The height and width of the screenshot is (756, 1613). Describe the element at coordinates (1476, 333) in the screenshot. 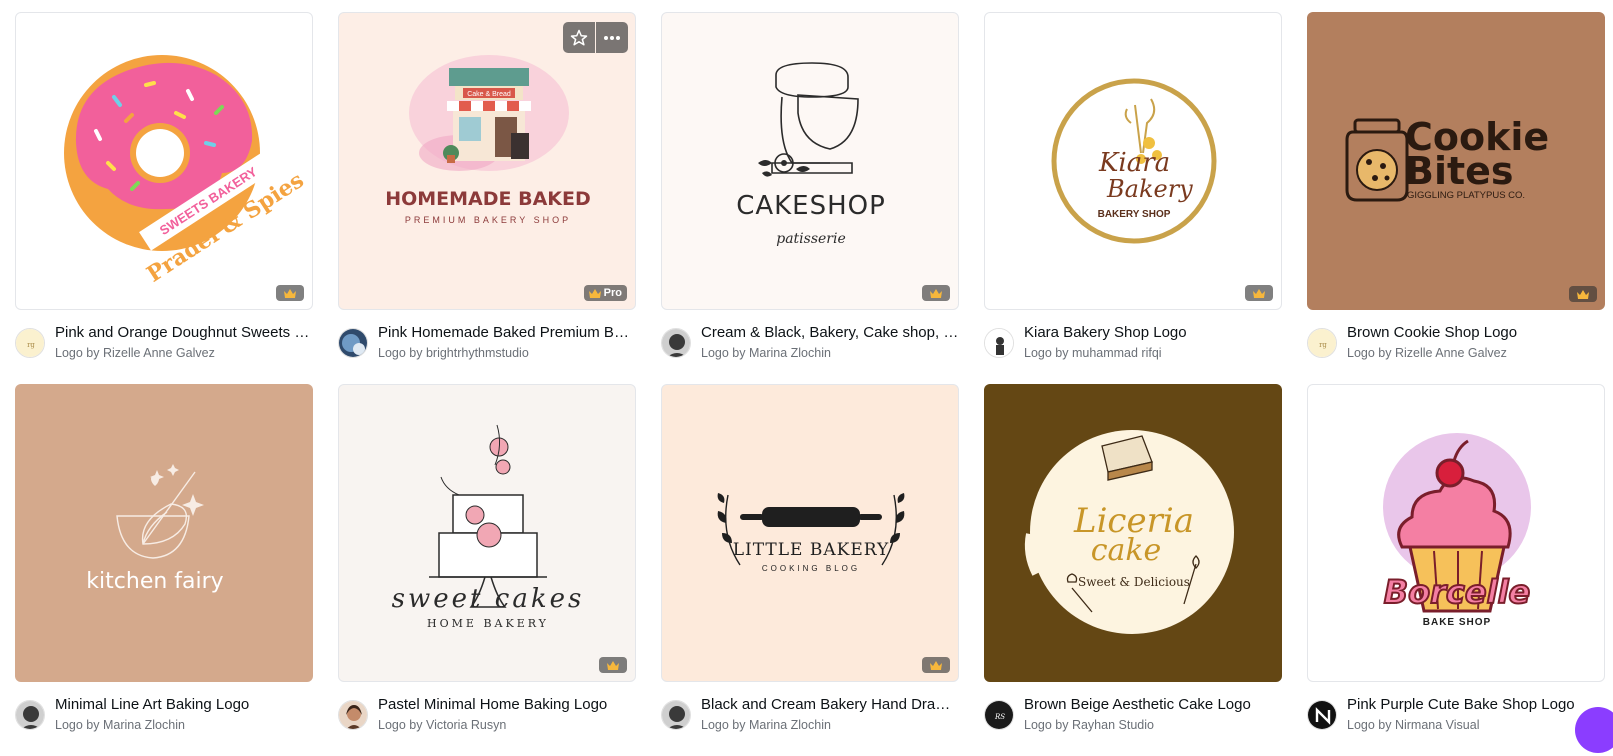

I see `template-title: Brown Cookie Shop Logo` at that location.